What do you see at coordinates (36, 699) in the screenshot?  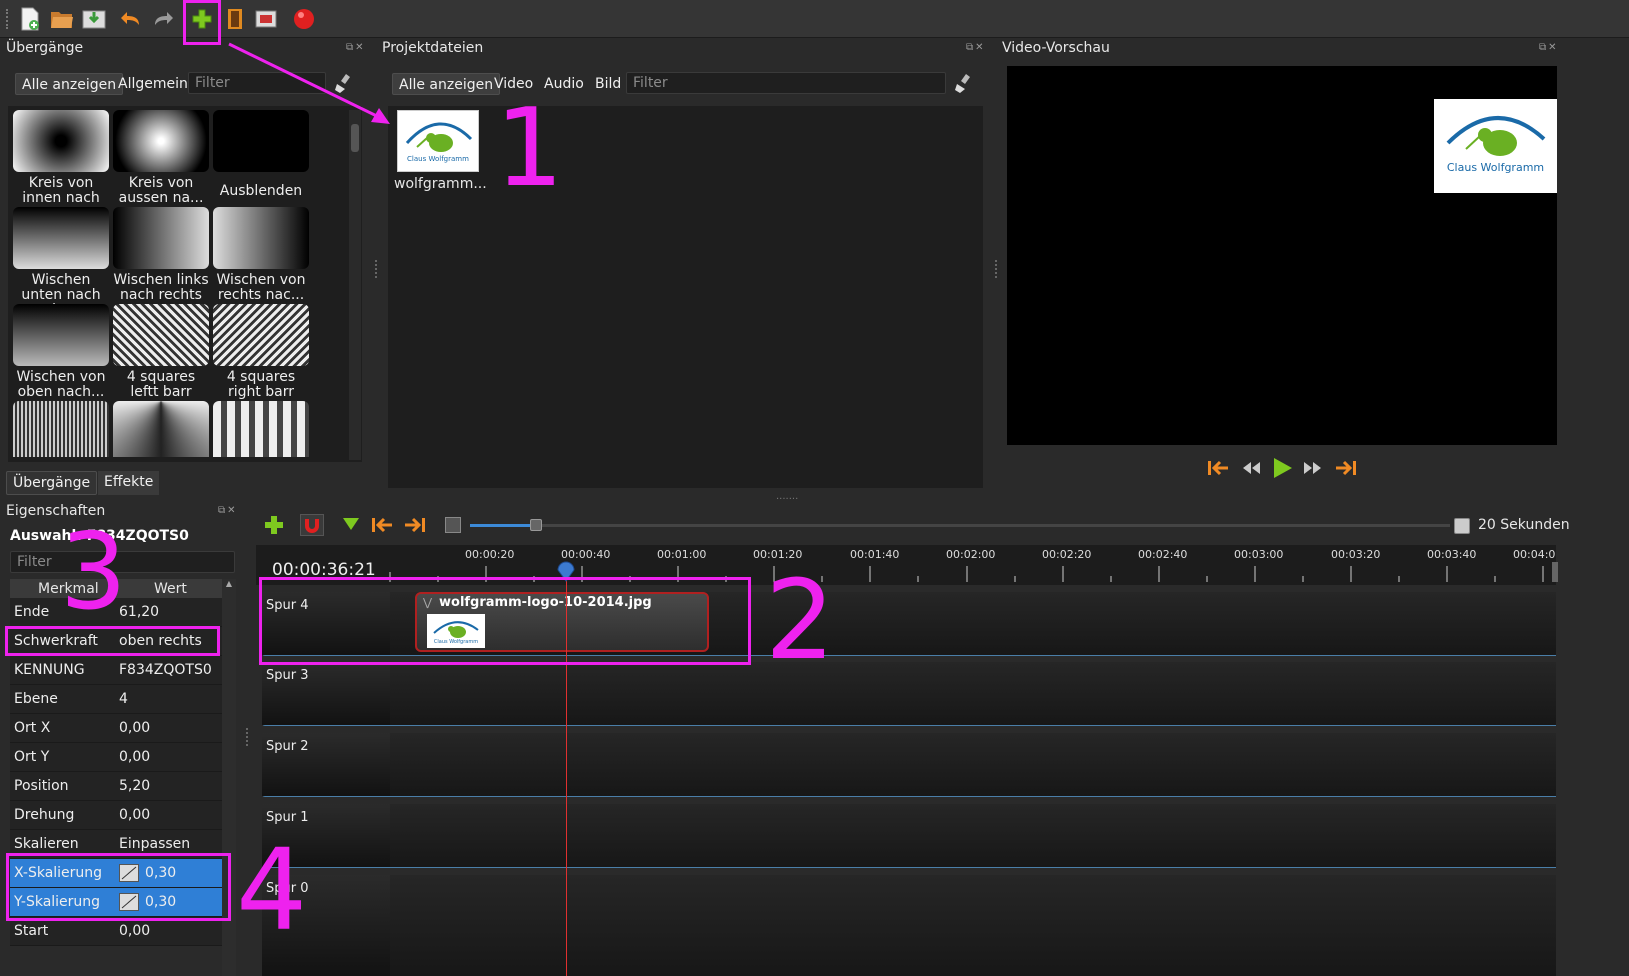 I see `property-key: Ebene` at bounding box center [36, 699].